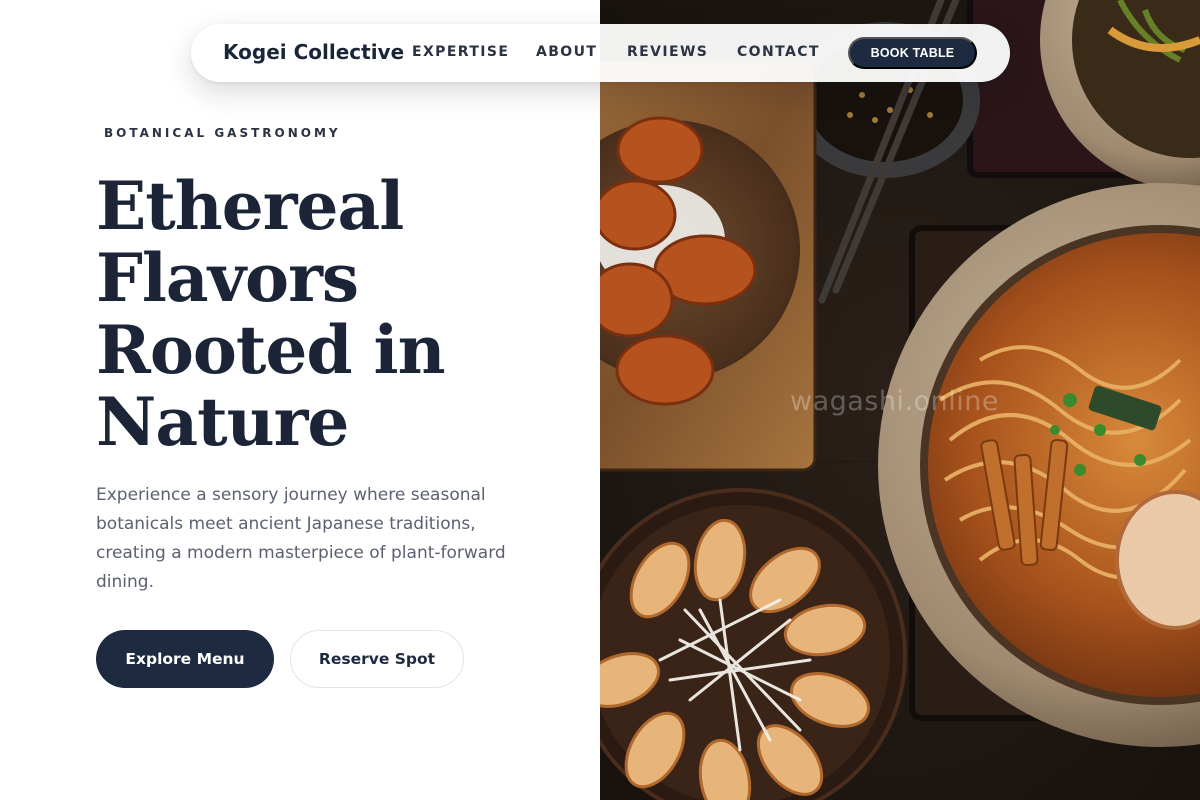  I want to click on headline-line: Ethereal, so click(250, 206).